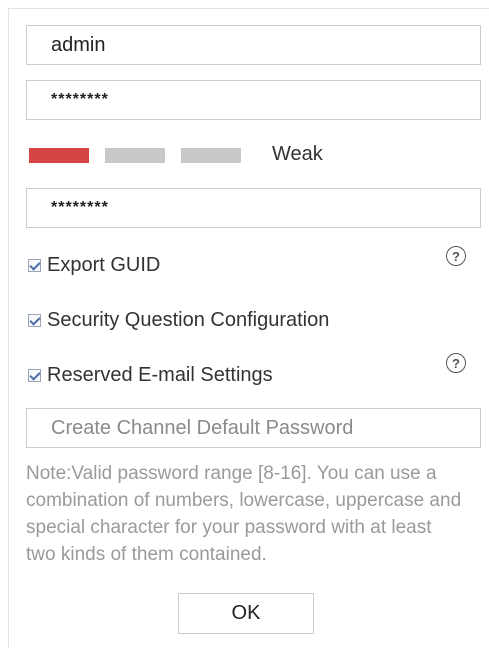  What do you see at coordinates (34, 375) in the screenshot?
I see `reserved-email-checkbox` at bounding box center [34, 375].